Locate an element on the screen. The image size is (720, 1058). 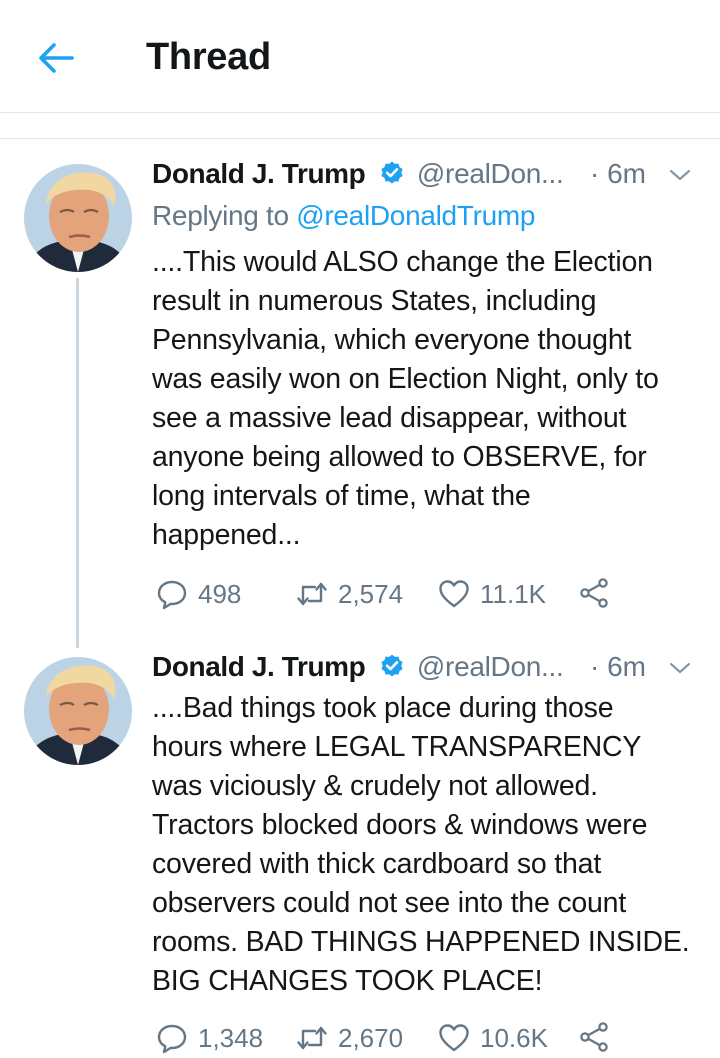
reply-prefix: Replying to is located at coordinates (224, 215).